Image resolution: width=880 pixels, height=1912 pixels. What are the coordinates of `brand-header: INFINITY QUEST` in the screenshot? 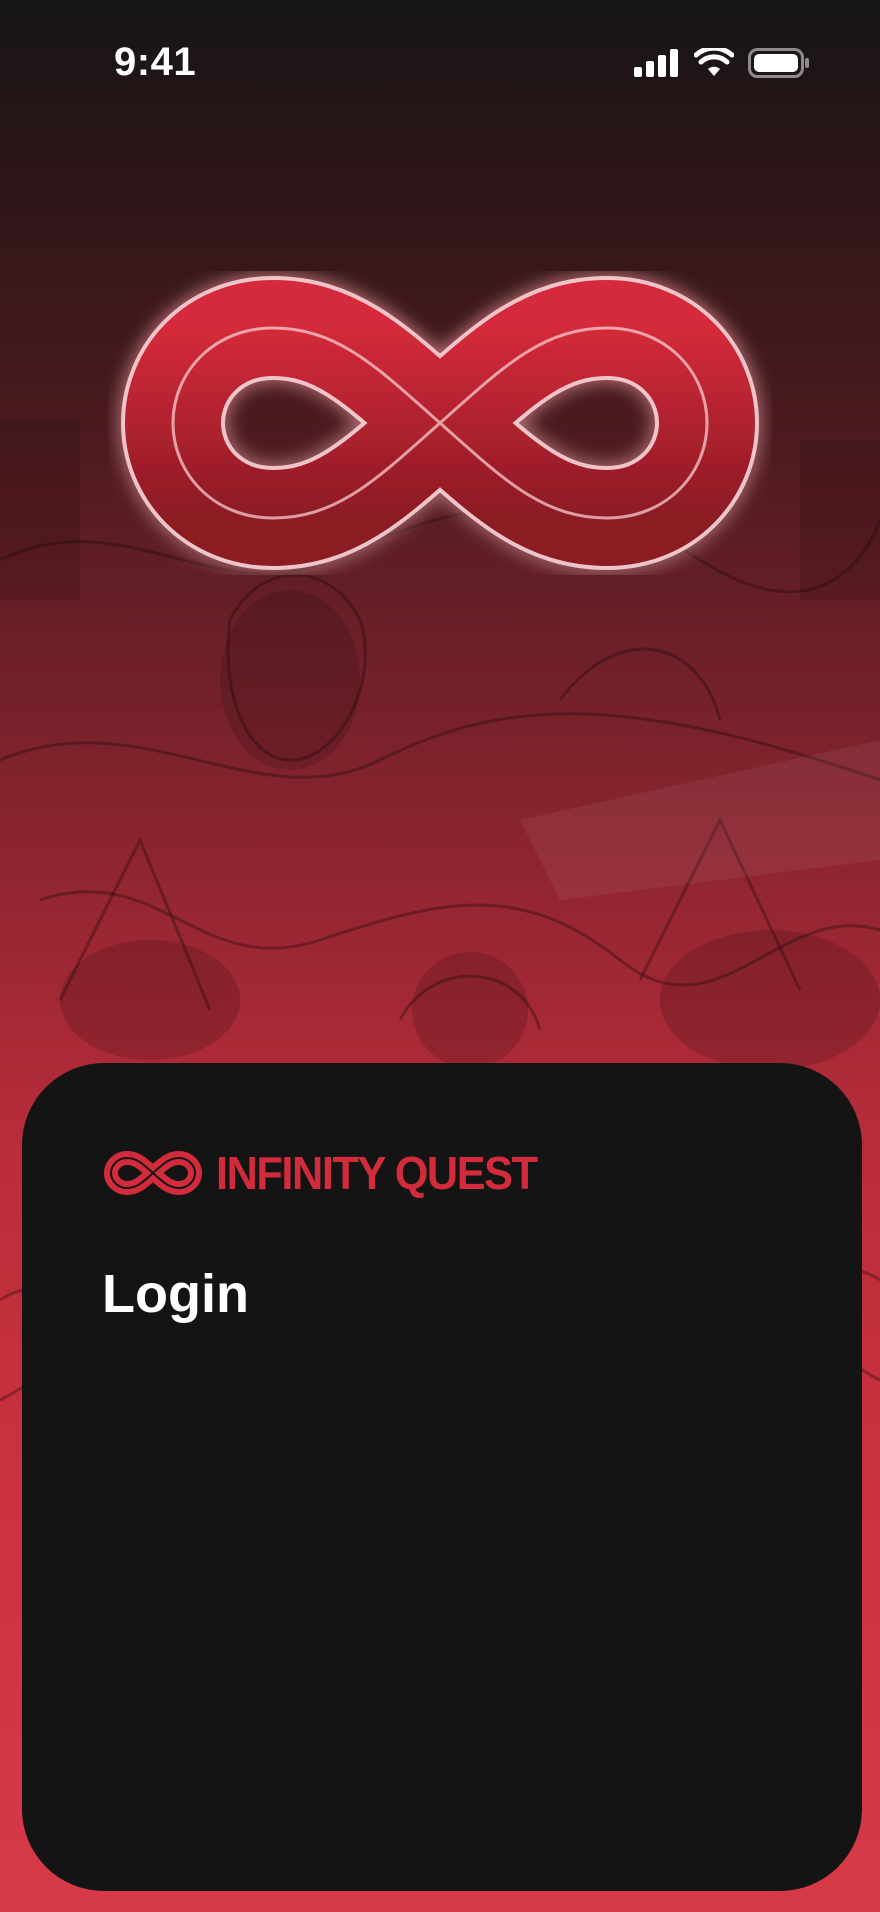 It's located at (328, 1173).